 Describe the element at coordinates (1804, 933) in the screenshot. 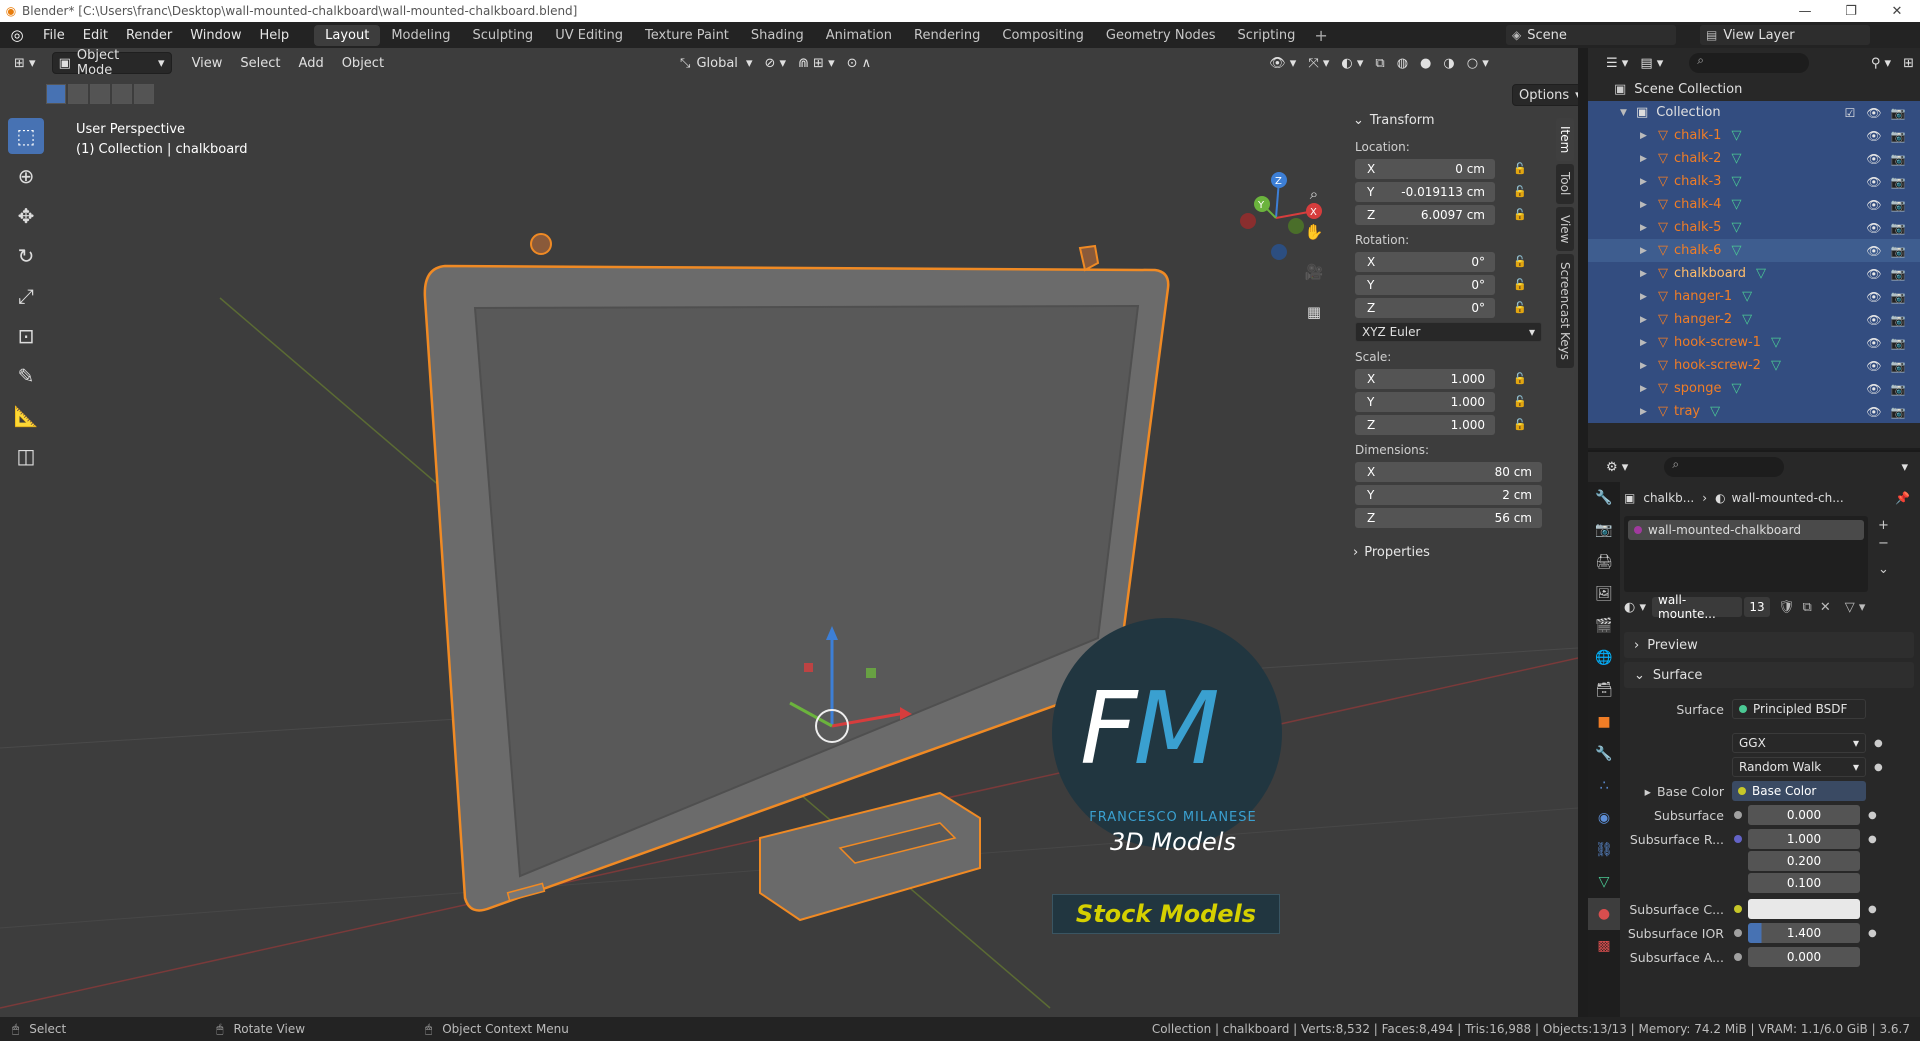

I see `subsurface-ior-field: 1.400` at that location.